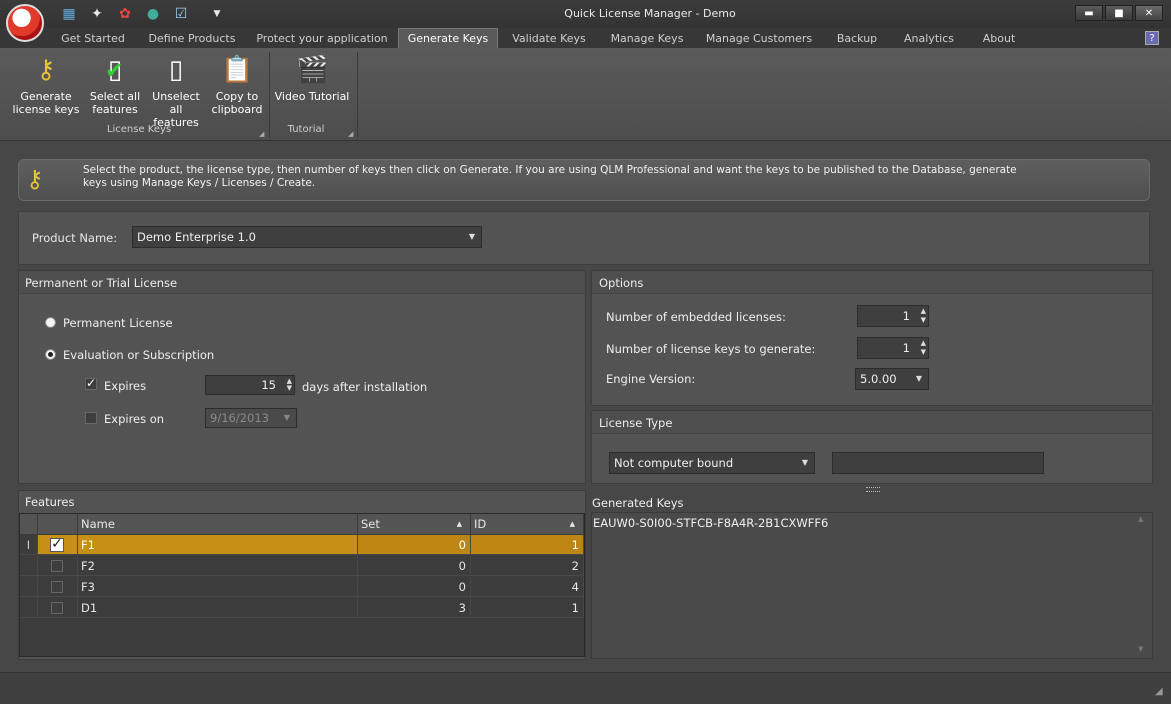  I want to click on select-all-features-button: ▯ ✔ Select all features, so click(115, 87).